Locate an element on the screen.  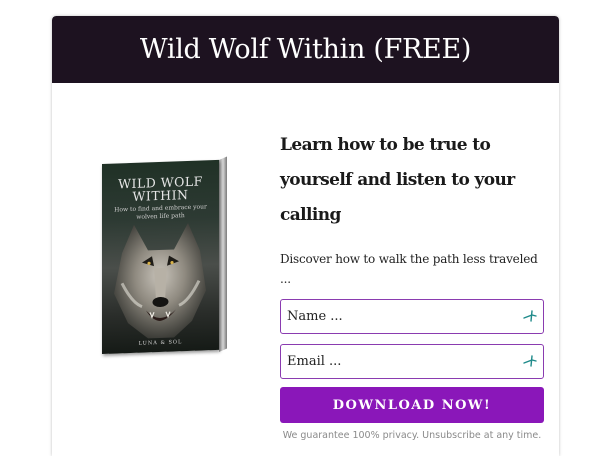
email-field is located at coordinates (412, 361).